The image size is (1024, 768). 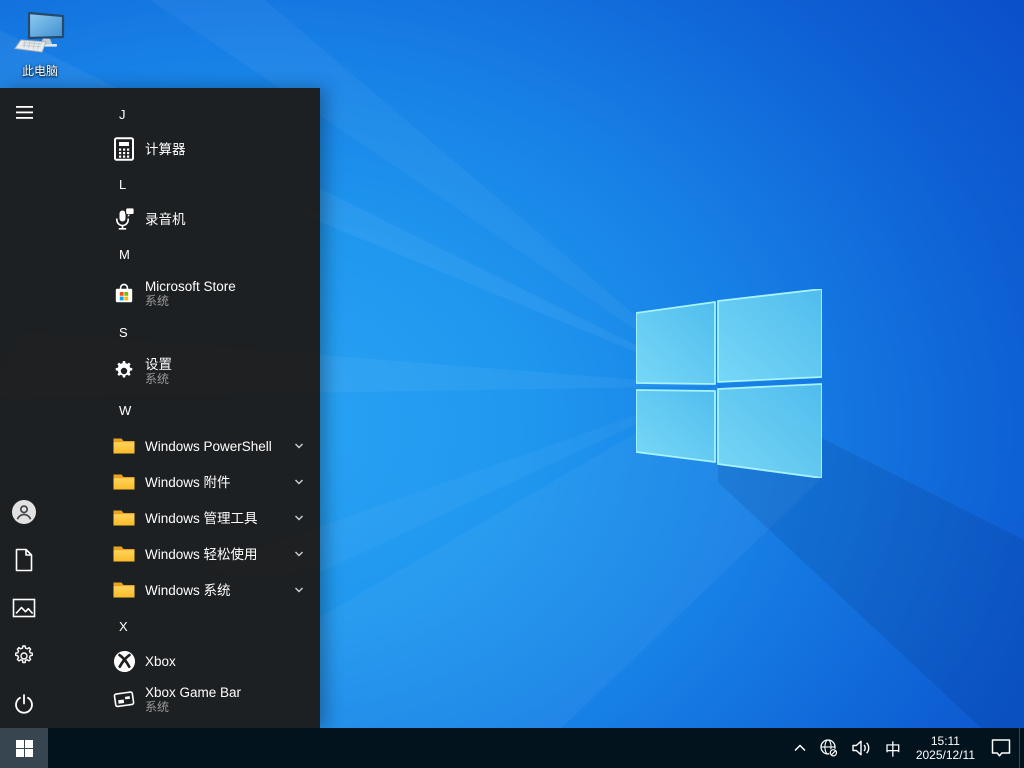 What do you see at coordinates (1021, 748) in the screenshot?
I see `show-desktop-button` at bounding box center [1021, 748].